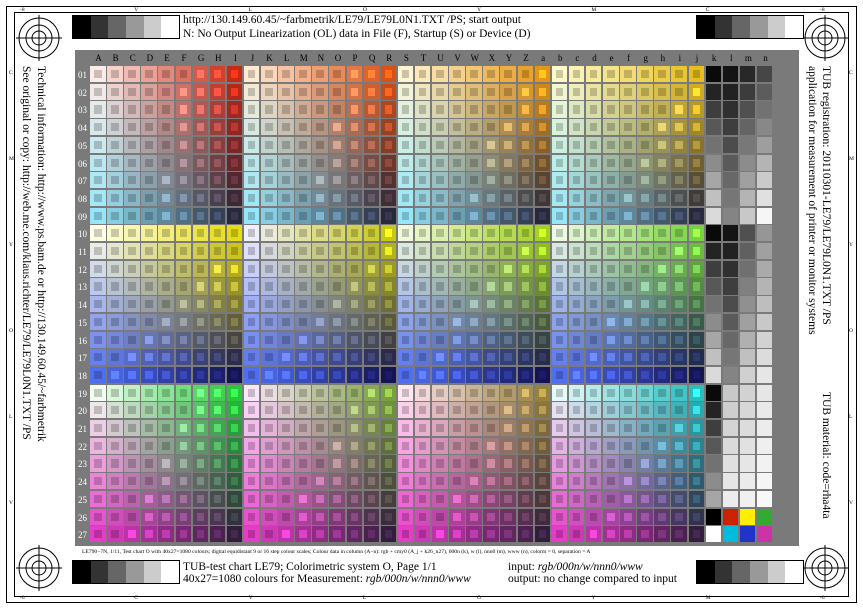 The height and width of the screenshot is (609, 863). I want to click on margin-letter-top-0: -8, so click(22, 10).